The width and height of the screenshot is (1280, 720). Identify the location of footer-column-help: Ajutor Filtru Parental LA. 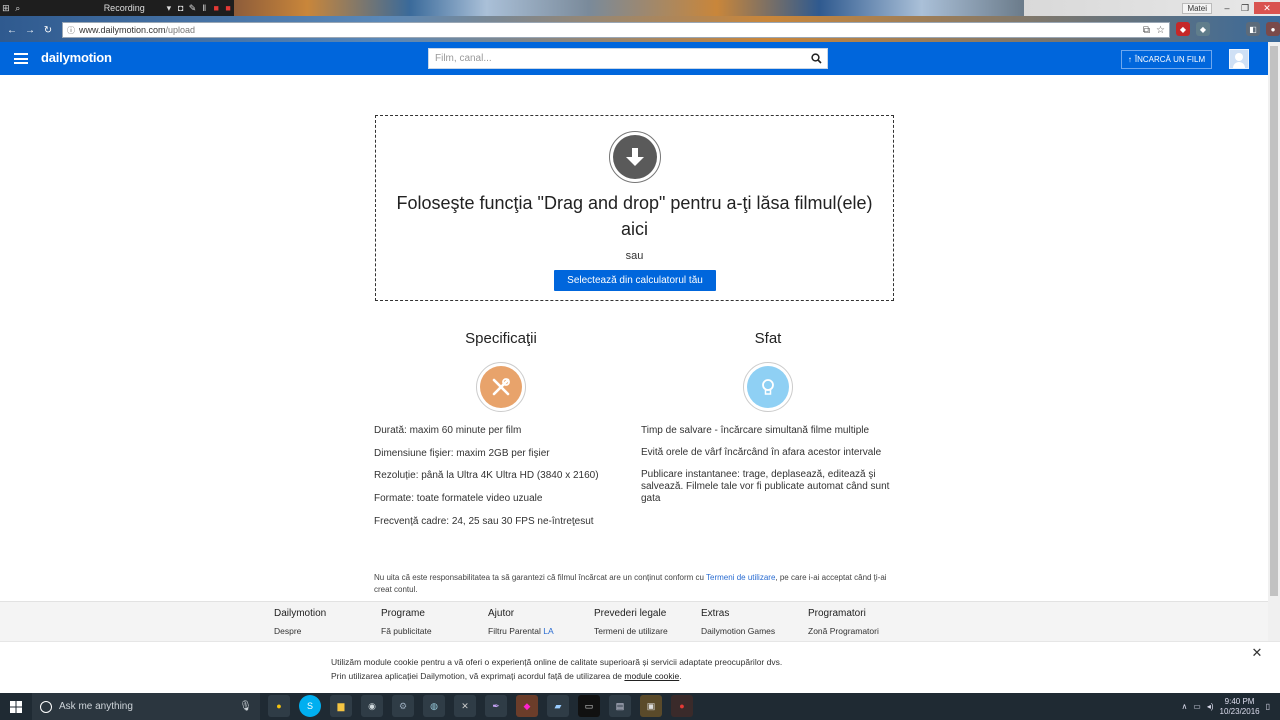
(521, 622).